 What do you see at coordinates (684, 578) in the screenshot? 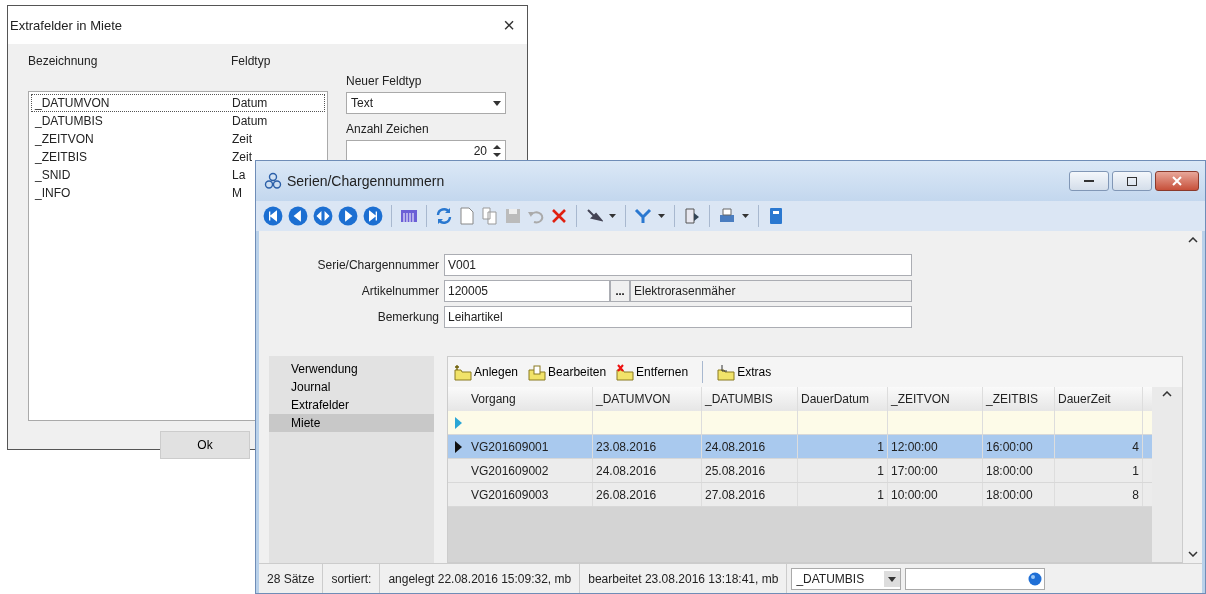
I see `edited-info: bearbeitet 23.08.2016 13:18:41, mb` at bounding box center [684, 578].